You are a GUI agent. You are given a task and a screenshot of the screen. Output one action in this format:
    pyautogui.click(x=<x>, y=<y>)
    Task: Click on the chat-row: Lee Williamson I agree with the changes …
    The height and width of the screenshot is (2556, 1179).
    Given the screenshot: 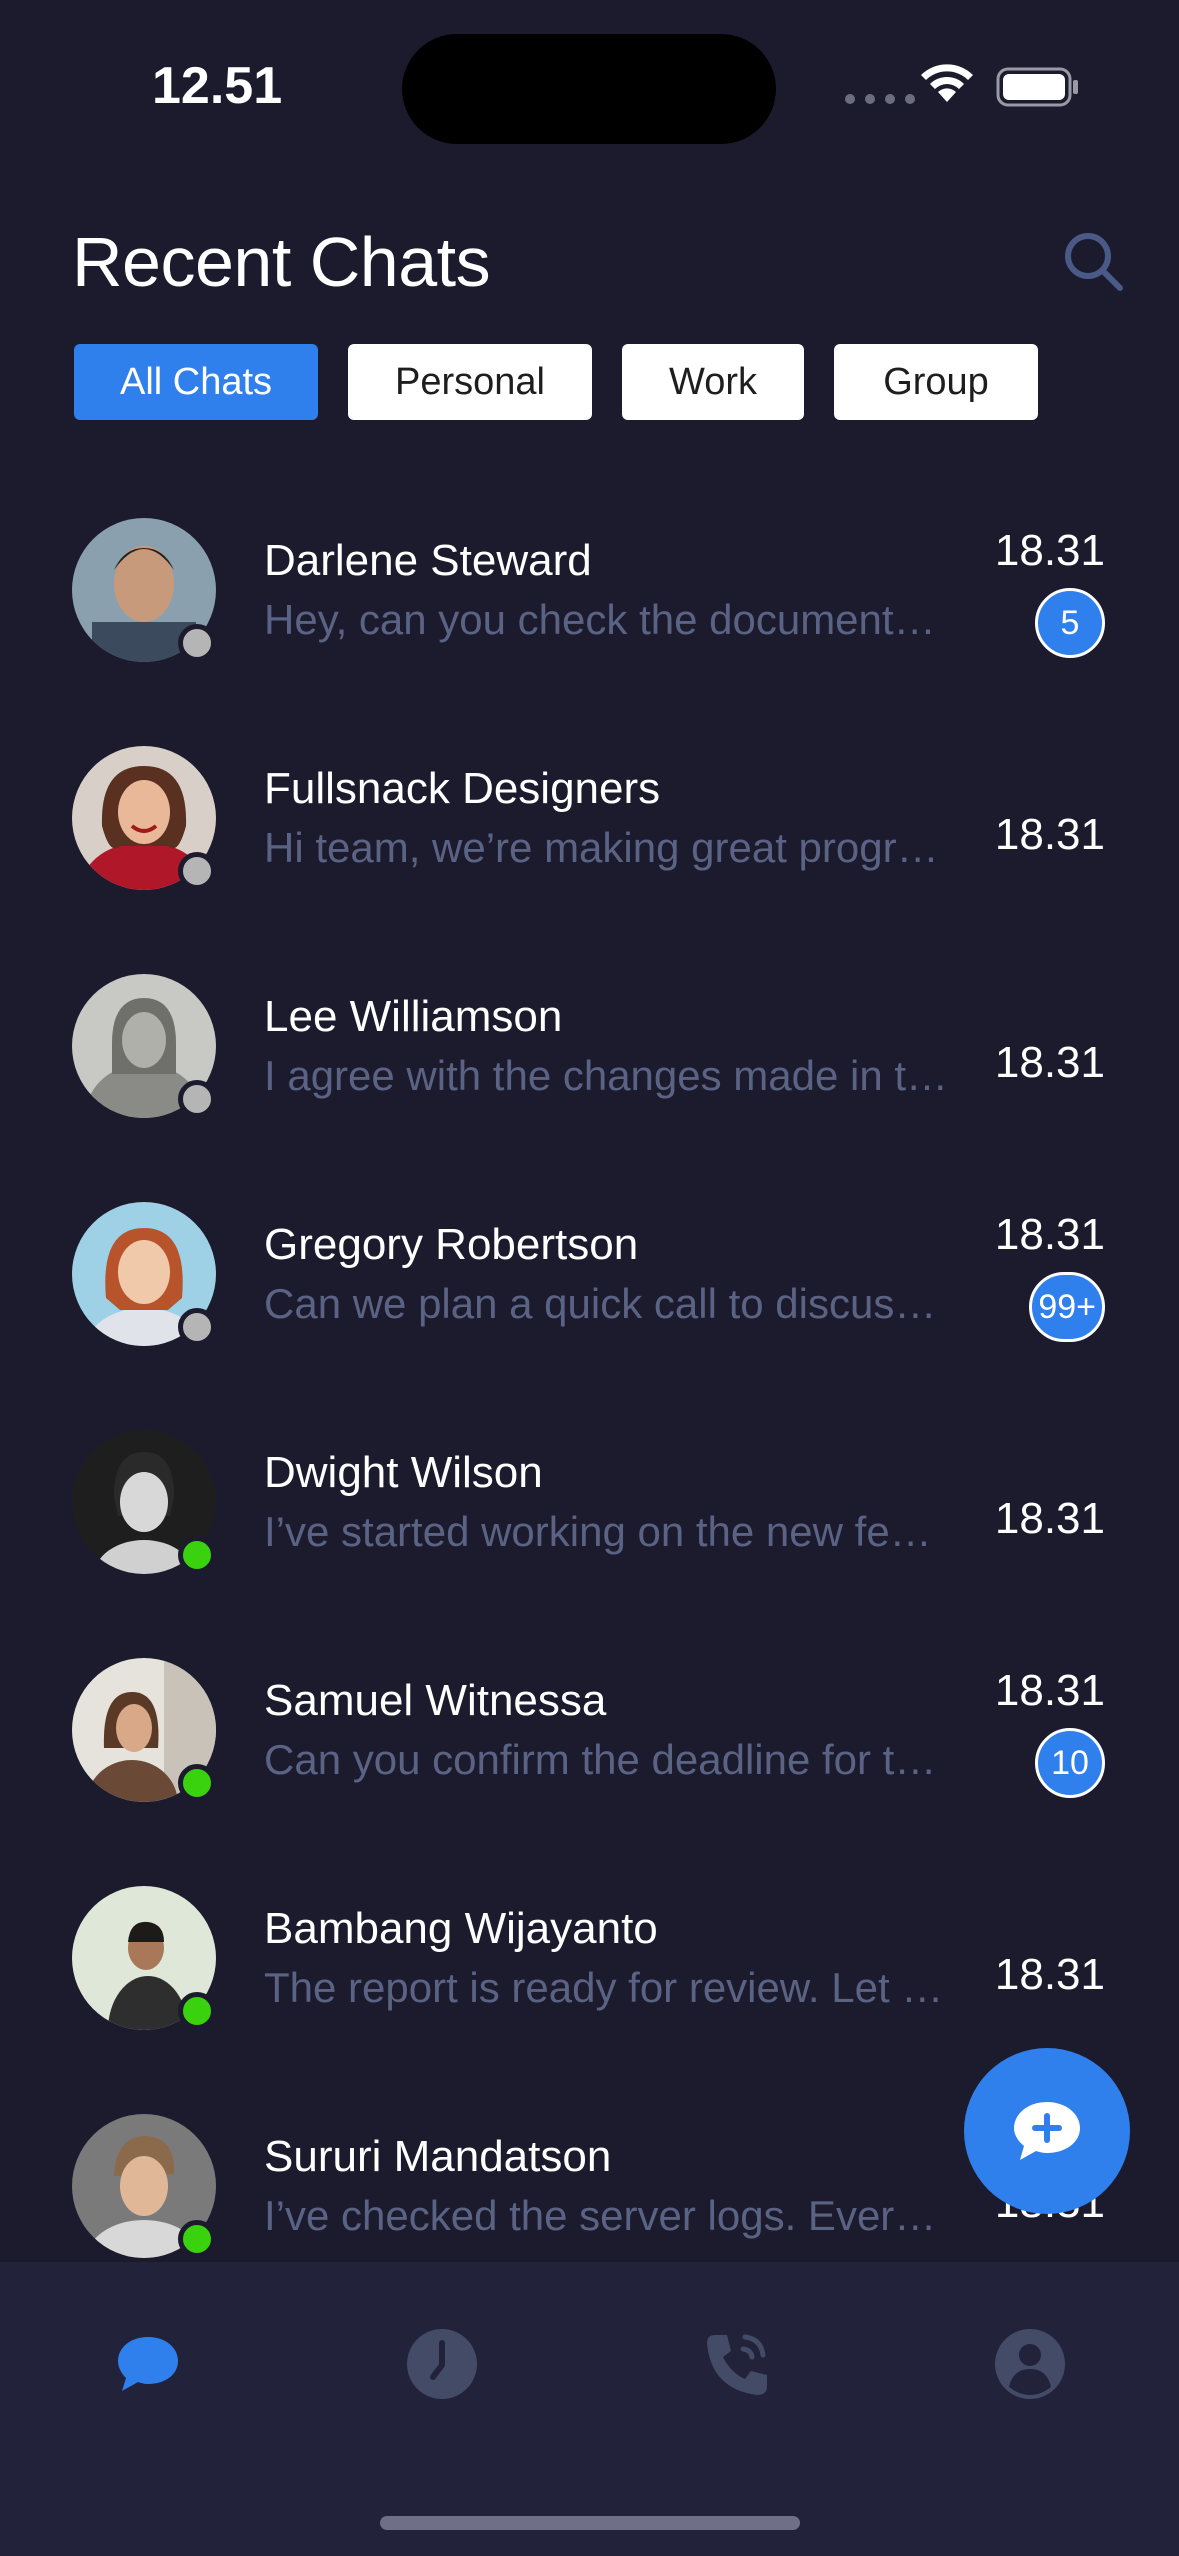 What is the action you would take?
    pyautogui.click(x=589, y=1070)
    